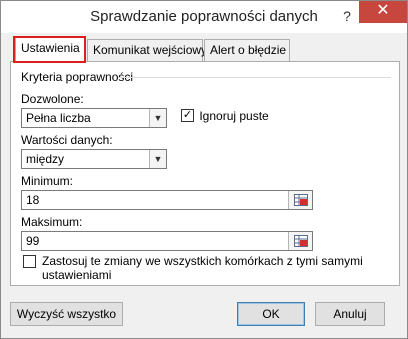  What do you see at coordinates (94, 118) in the screenshot?
I see `allow-select: Pełna liczba ▼` at bounding box center [94, 118].